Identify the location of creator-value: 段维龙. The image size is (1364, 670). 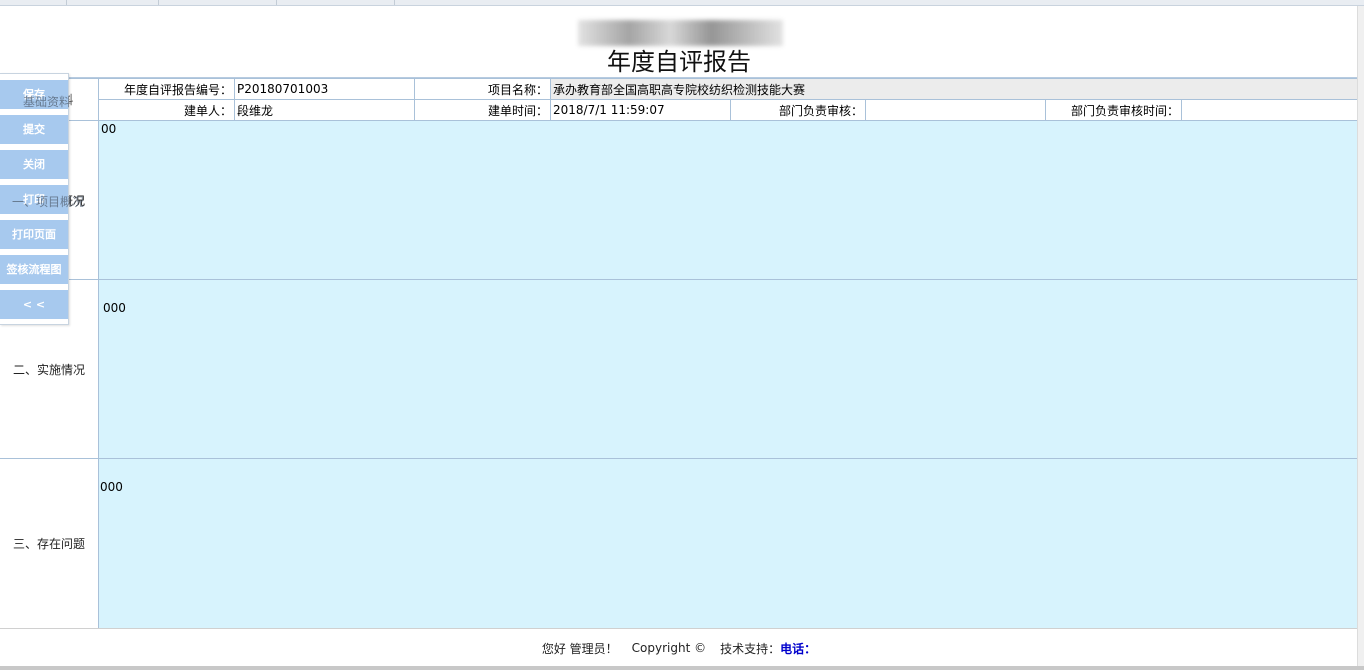
(324, 110).